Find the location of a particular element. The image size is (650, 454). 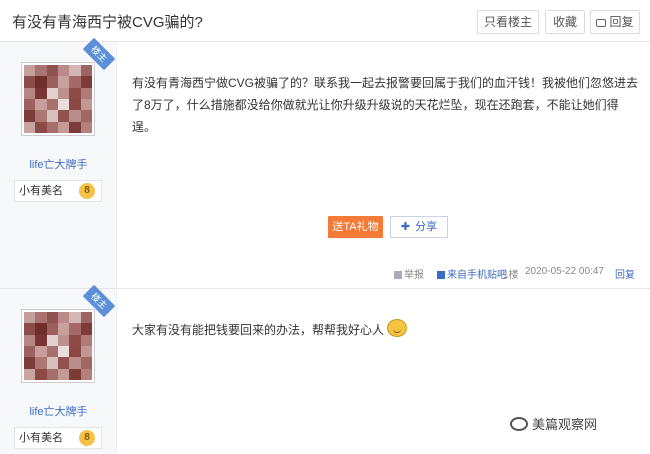

post-time: 2020-05-22 00:47 is located at coordinates (564, 271).